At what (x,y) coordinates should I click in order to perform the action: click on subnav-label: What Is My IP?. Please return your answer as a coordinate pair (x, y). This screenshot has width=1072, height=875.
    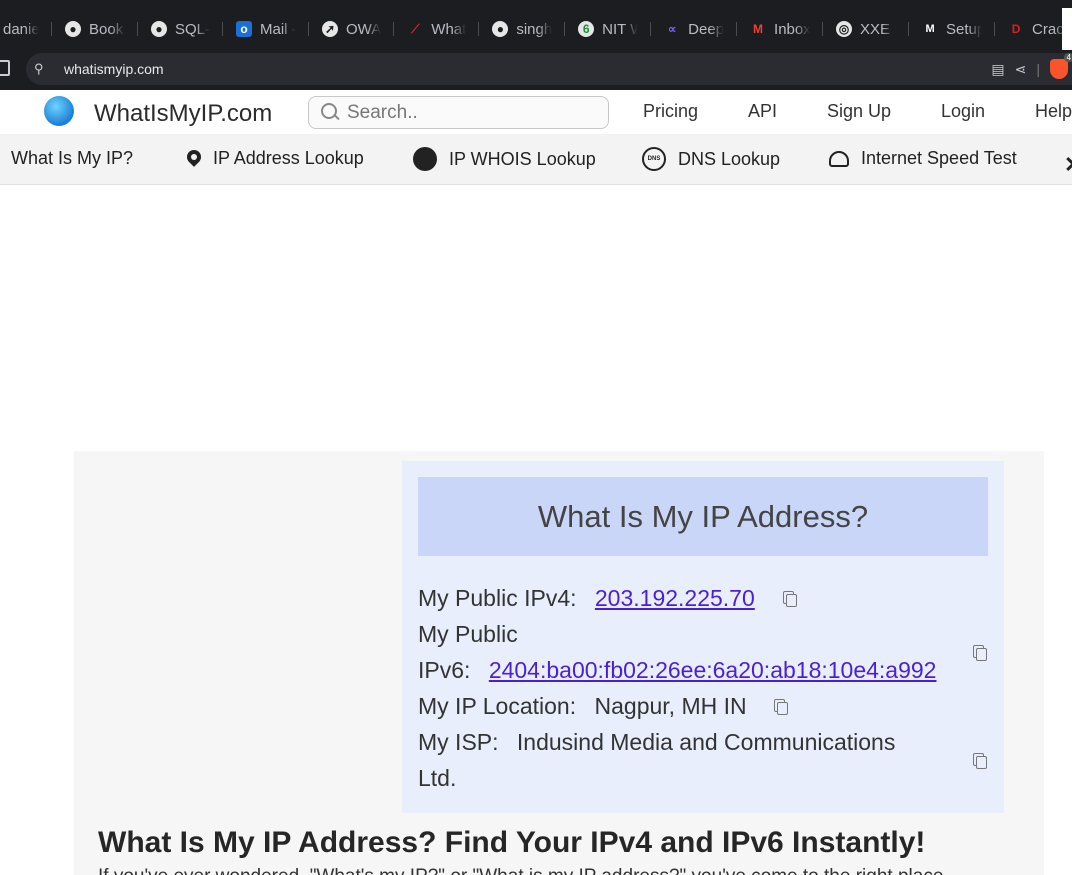
    Looking at the image, I should click on (72, 158).